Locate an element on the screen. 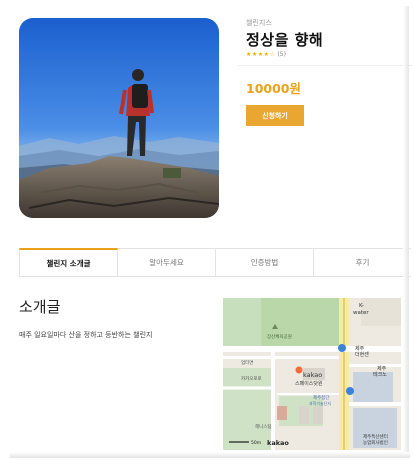  svg-text: 스페이스닷원 is located at coordinates (309, 383).